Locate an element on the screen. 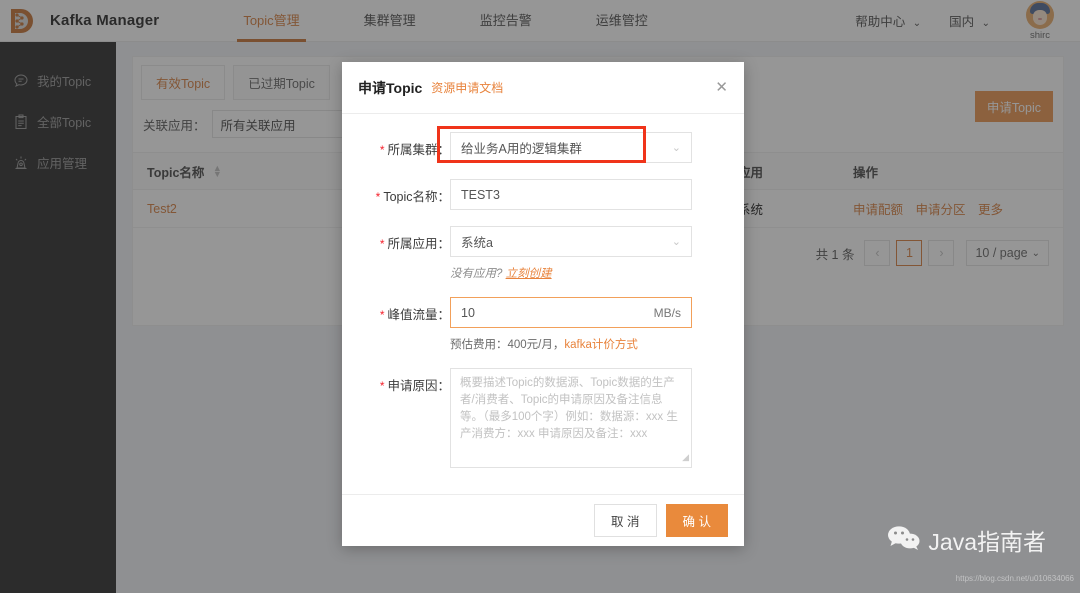  peak-flow-note: 预估费用：400元/月，kafka计价方式 is located at coordinates (589, 344).